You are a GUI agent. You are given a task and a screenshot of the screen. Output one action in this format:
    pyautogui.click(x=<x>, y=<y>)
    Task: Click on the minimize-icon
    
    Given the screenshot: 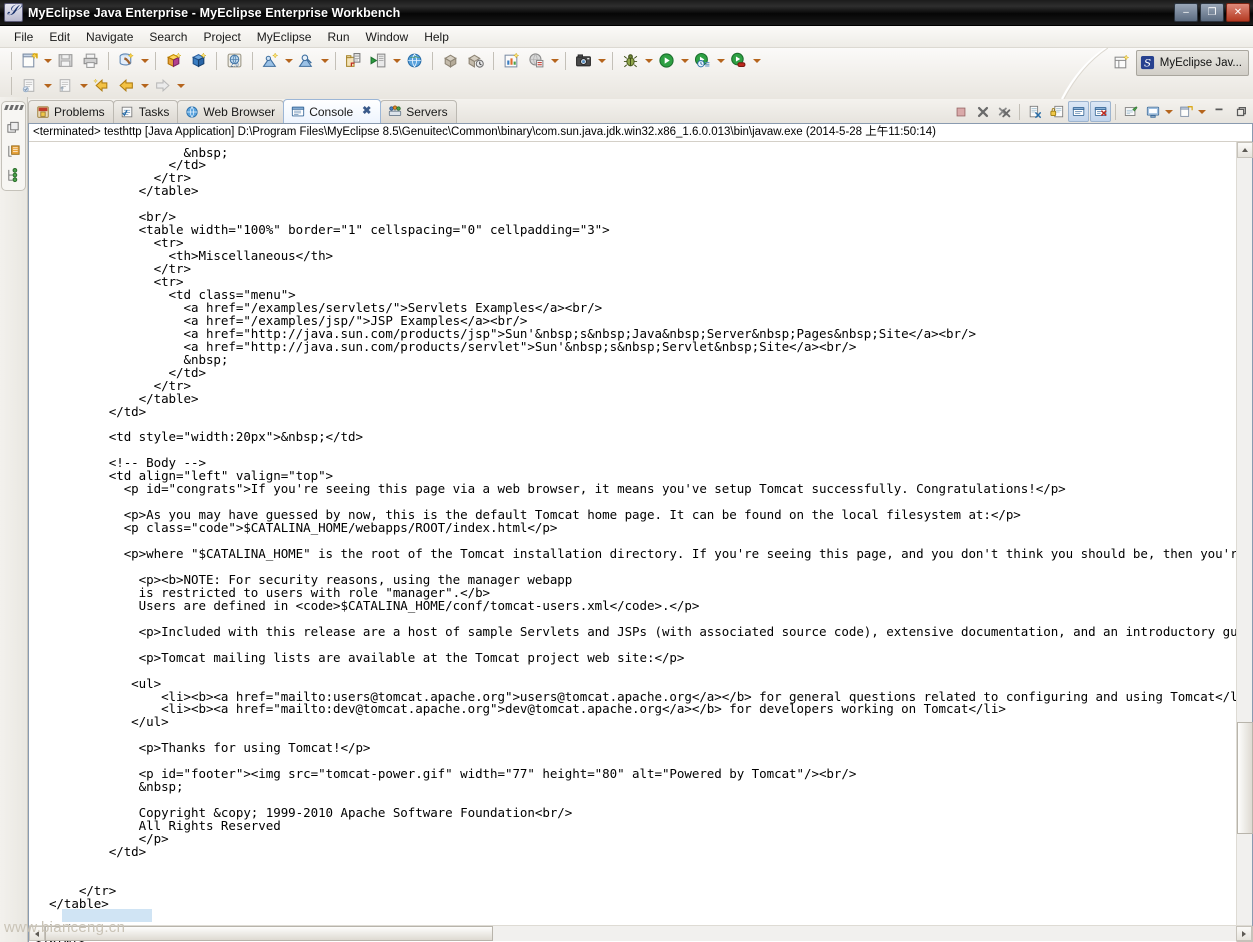 What is the action you would take?
    pyautogui.click(x=1218, y=111)
    